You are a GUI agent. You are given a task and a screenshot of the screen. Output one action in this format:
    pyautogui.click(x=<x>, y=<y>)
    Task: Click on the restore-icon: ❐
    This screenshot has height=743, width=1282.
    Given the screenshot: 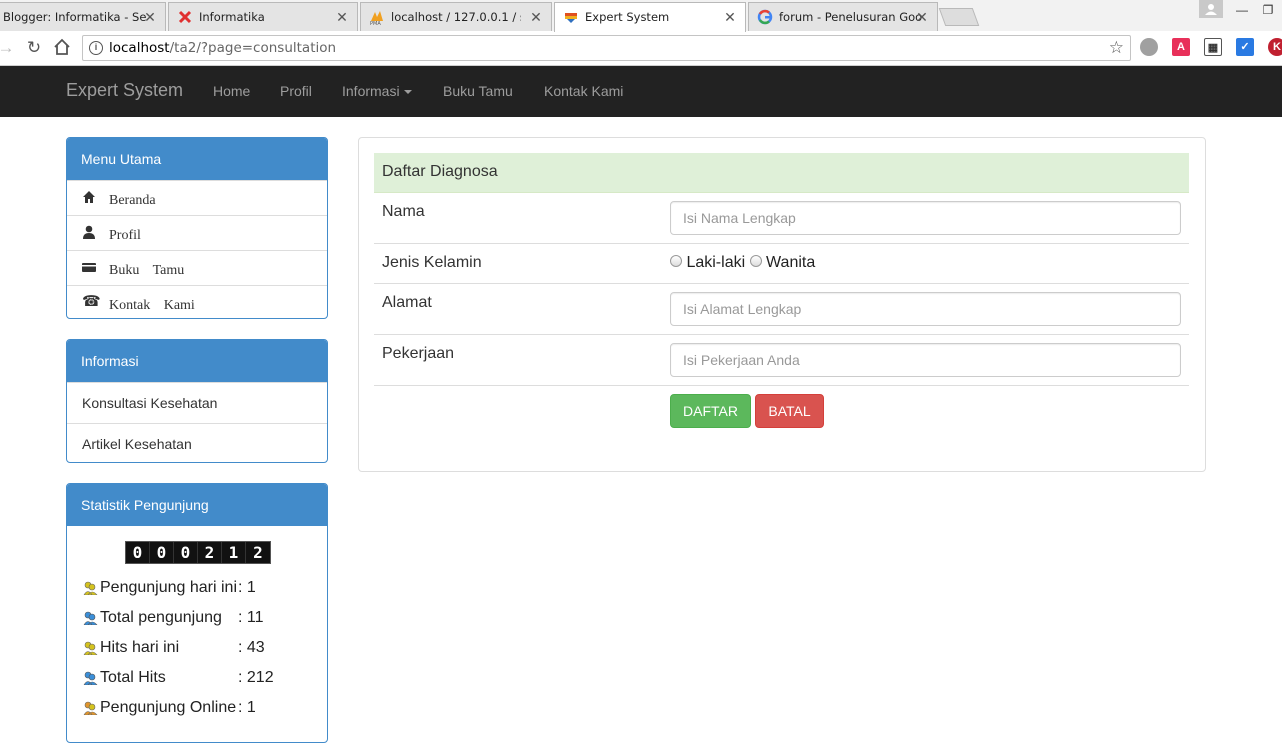 What is the action you would take?
    pyautogui.click(x=1268, y=11)
    